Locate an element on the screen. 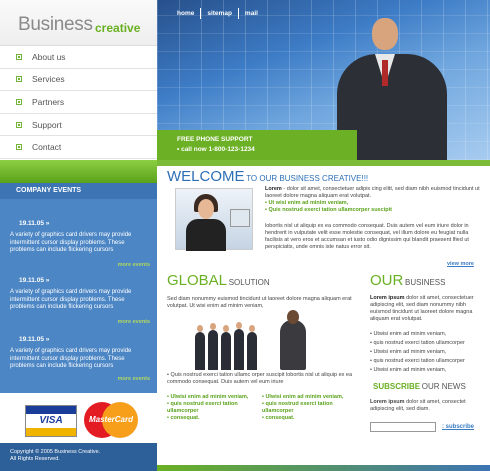  menu-item-contact: Contact is located at coordinates (78, 147).